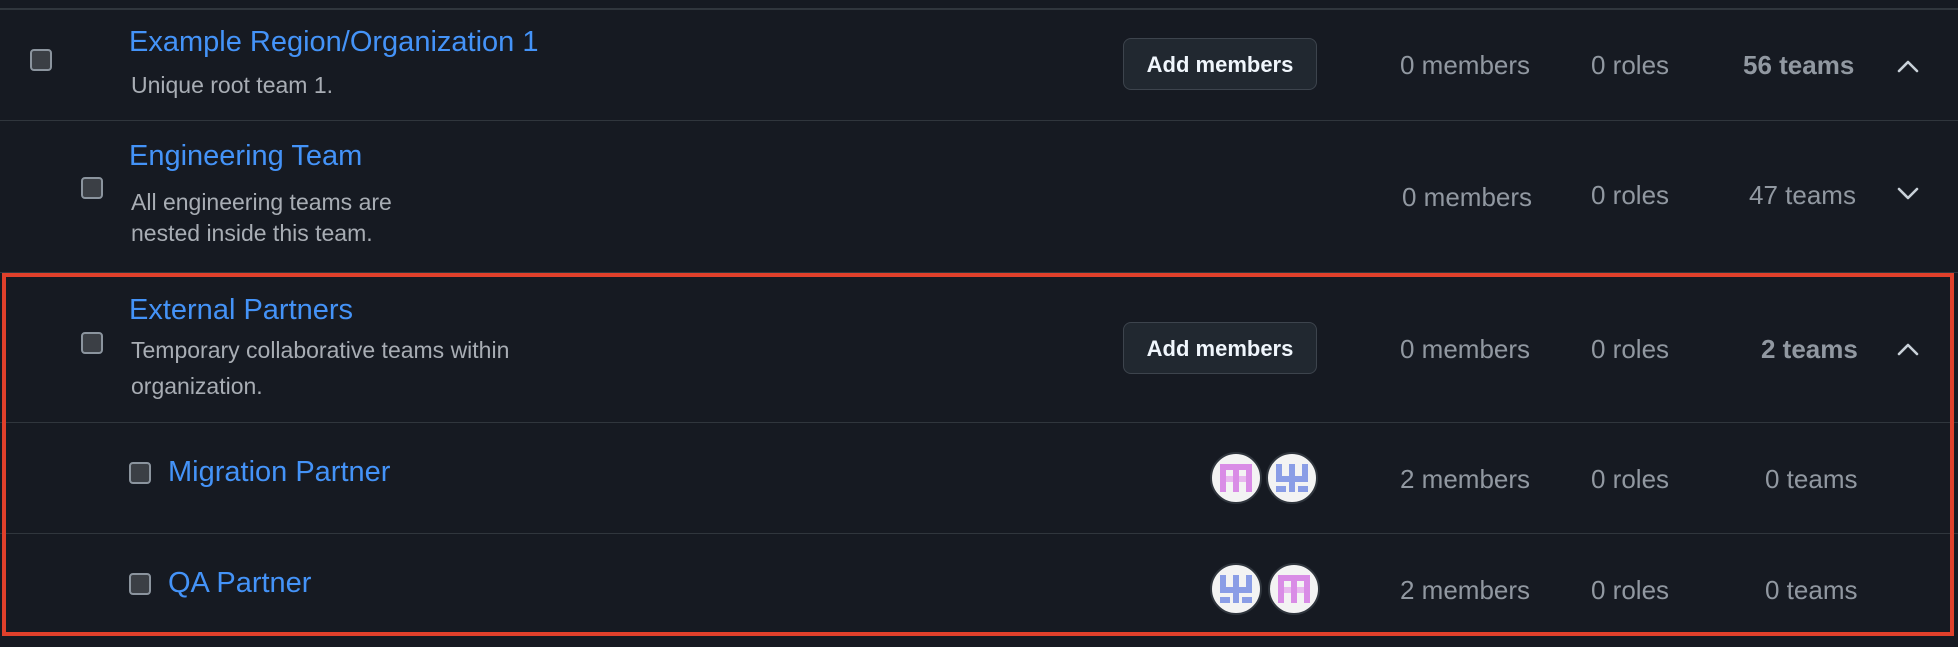  Describe the element at coordinates (320, 350) in the screenshot. I see `team-description-line: Temporary collaborative teams within` at that location.